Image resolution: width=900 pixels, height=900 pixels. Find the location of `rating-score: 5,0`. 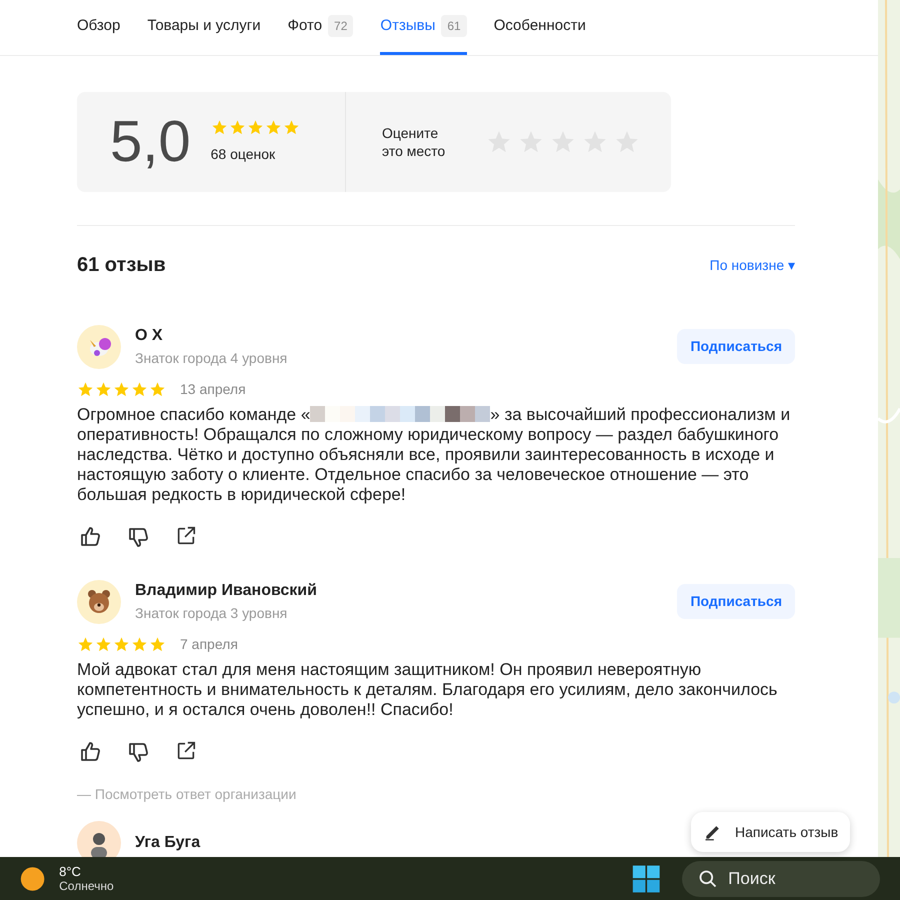

rating-score: 5,0 is located at coordinates (150, 142).